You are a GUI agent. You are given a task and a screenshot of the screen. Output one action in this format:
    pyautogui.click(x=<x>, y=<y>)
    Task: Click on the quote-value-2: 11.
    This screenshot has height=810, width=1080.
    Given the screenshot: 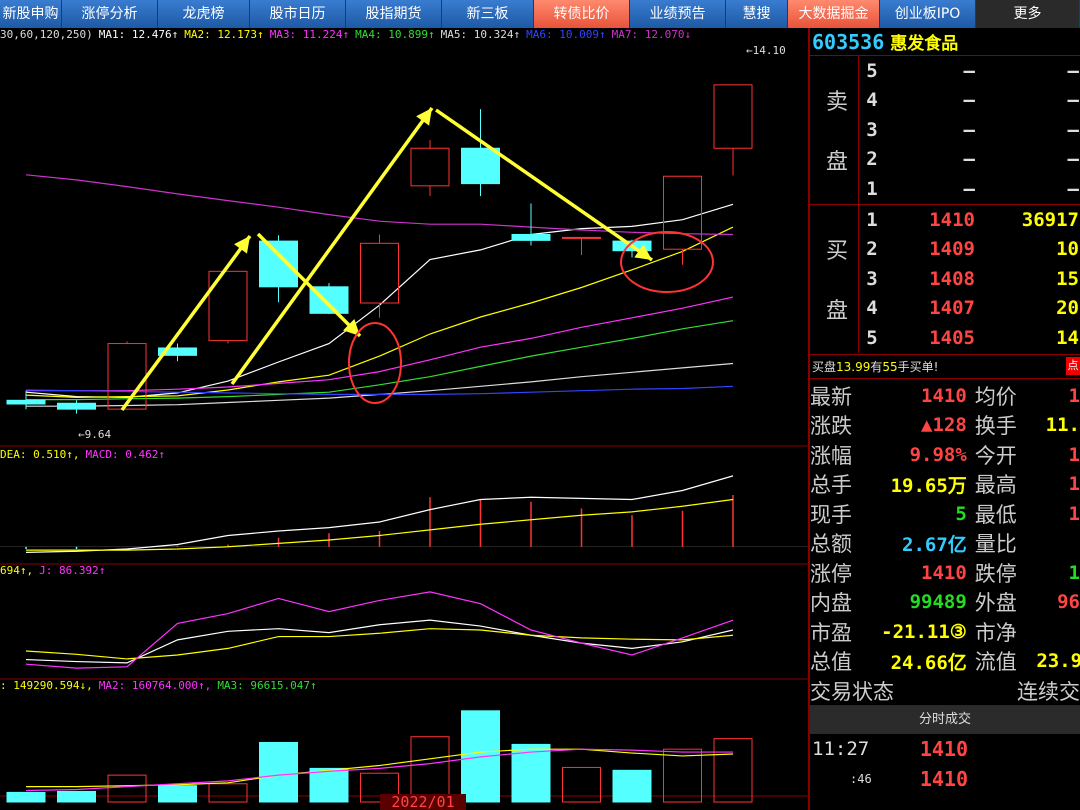 What is the action you would take?
    pyautogui.click(x=1062, y=425)
    